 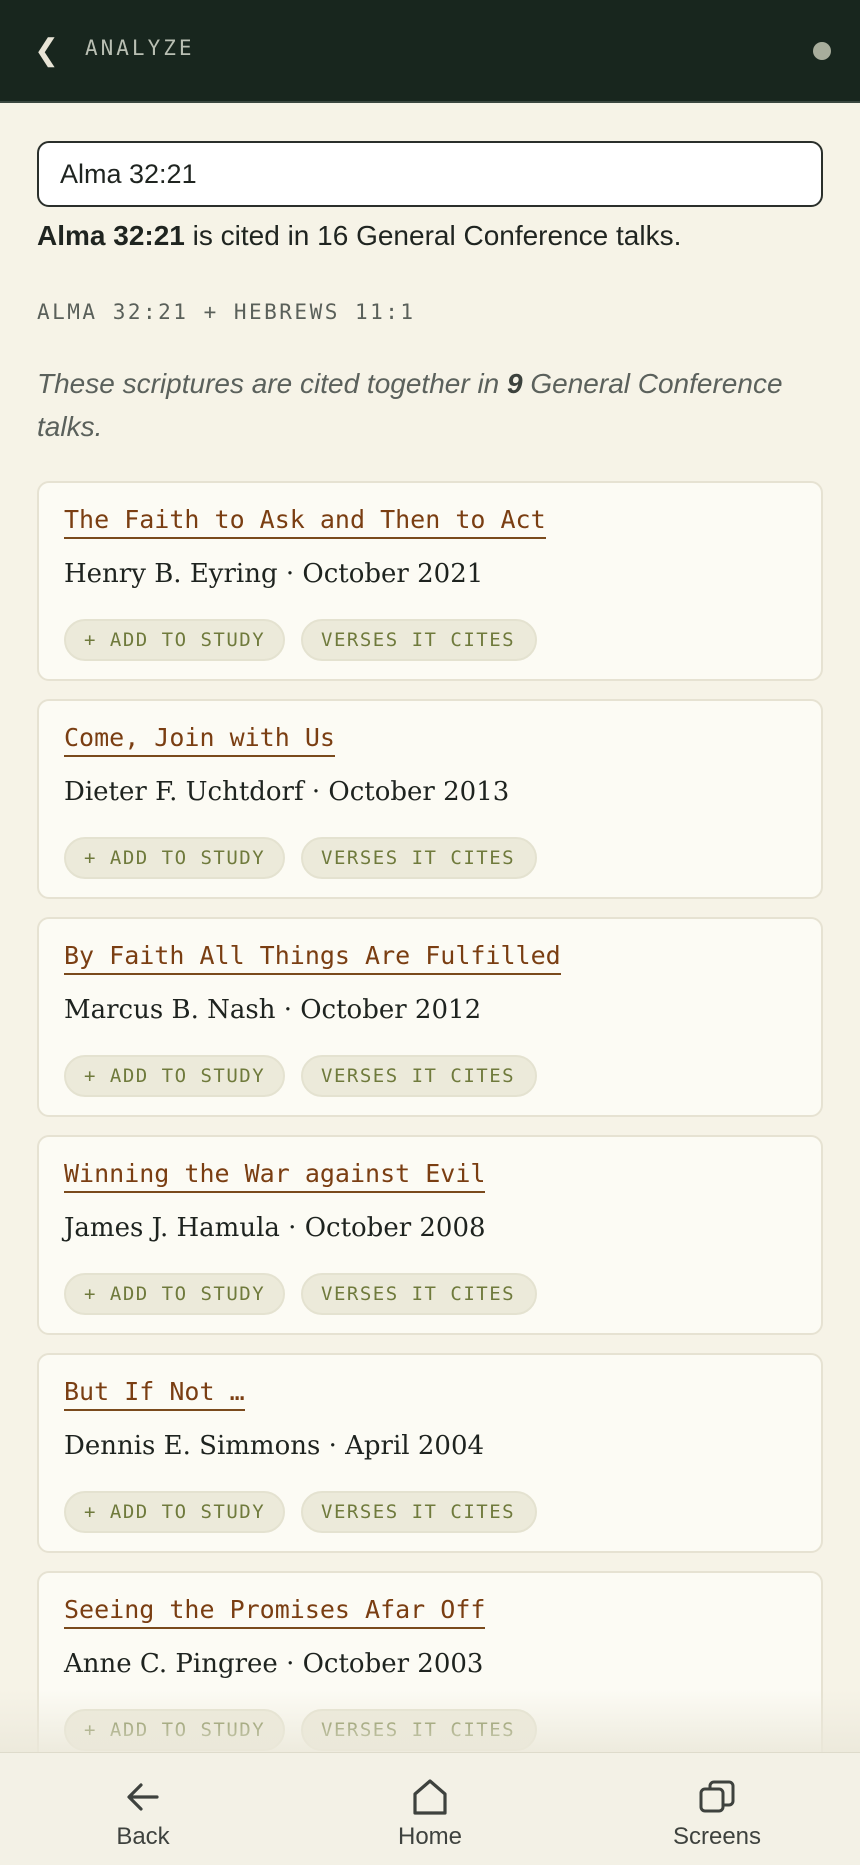 I want to click on home-icon, so click(x=430, y=1797).